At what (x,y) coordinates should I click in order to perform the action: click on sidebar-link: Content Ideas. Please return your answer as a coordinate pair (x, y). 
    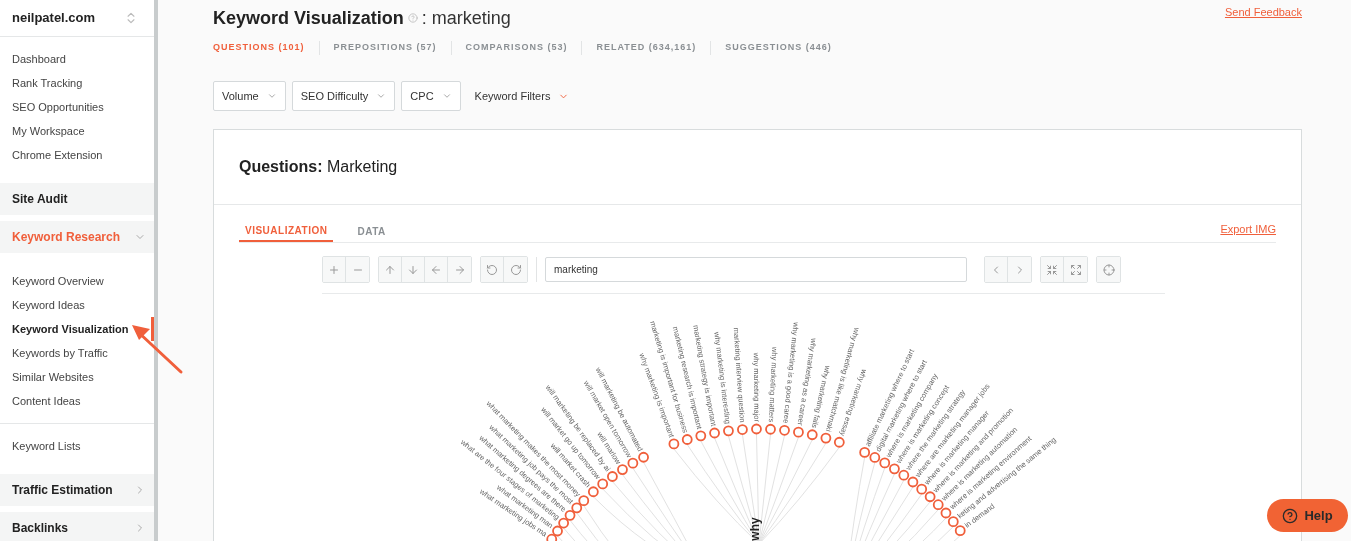
    Looking at the image, I should click on (46, 401).